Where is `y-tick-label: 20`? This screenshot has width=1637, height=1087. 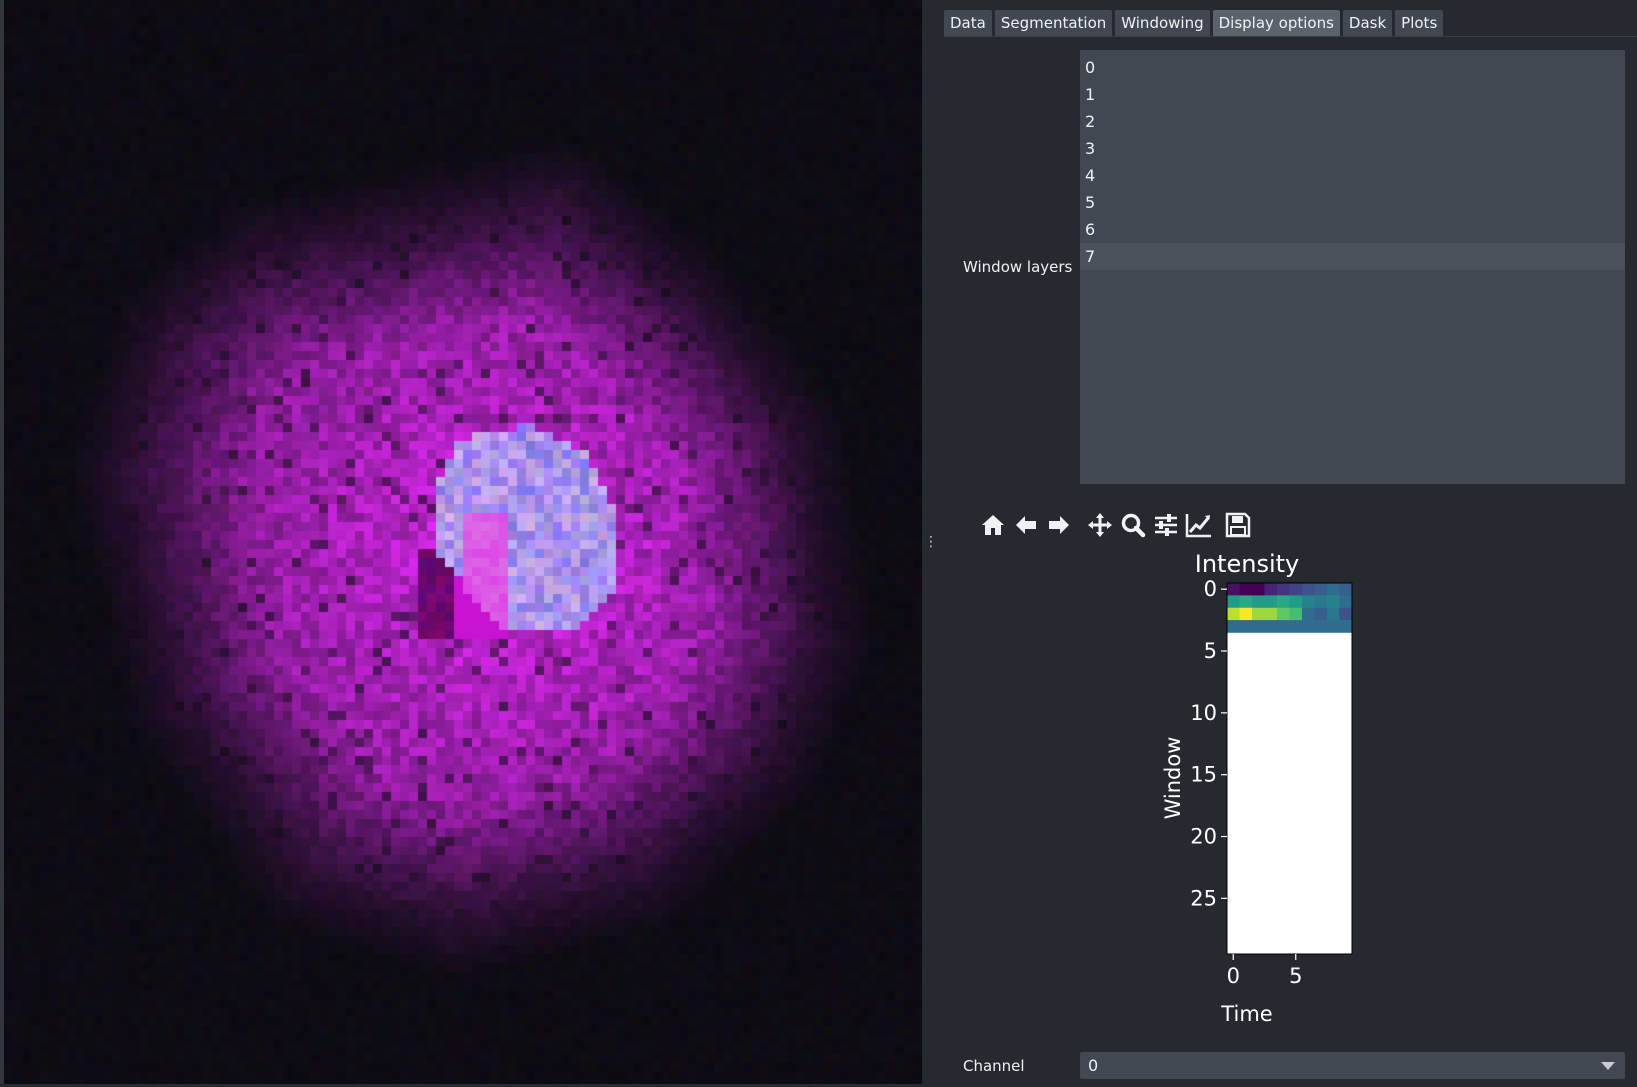
y-tick-label: 20 is located at coordinates (1203, 837).